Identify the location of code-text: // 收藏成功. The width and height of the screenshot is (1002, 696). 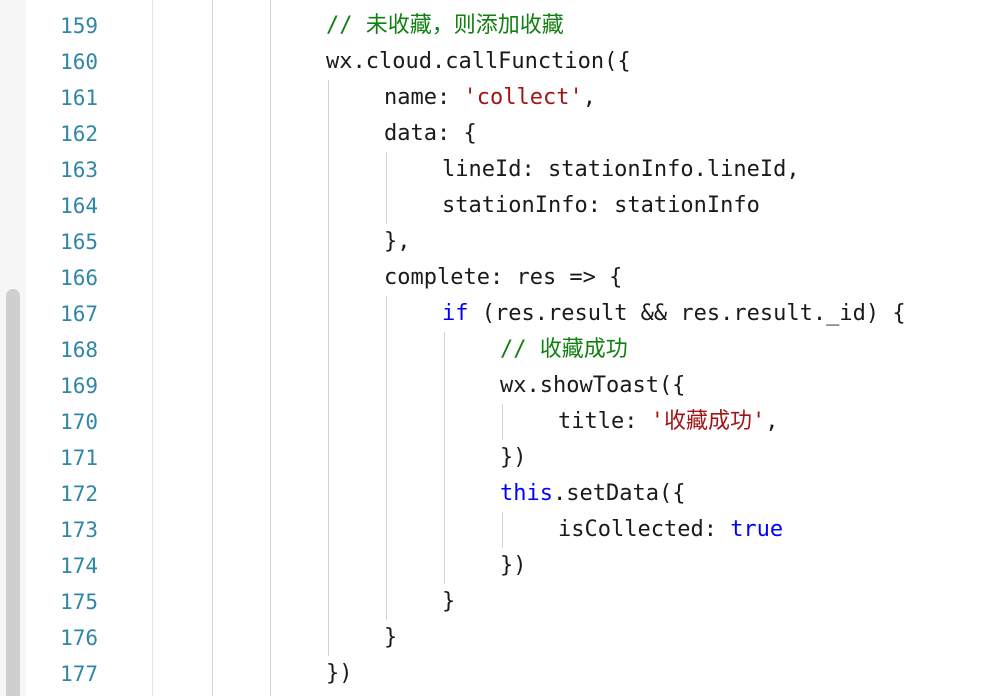
(564, 350).